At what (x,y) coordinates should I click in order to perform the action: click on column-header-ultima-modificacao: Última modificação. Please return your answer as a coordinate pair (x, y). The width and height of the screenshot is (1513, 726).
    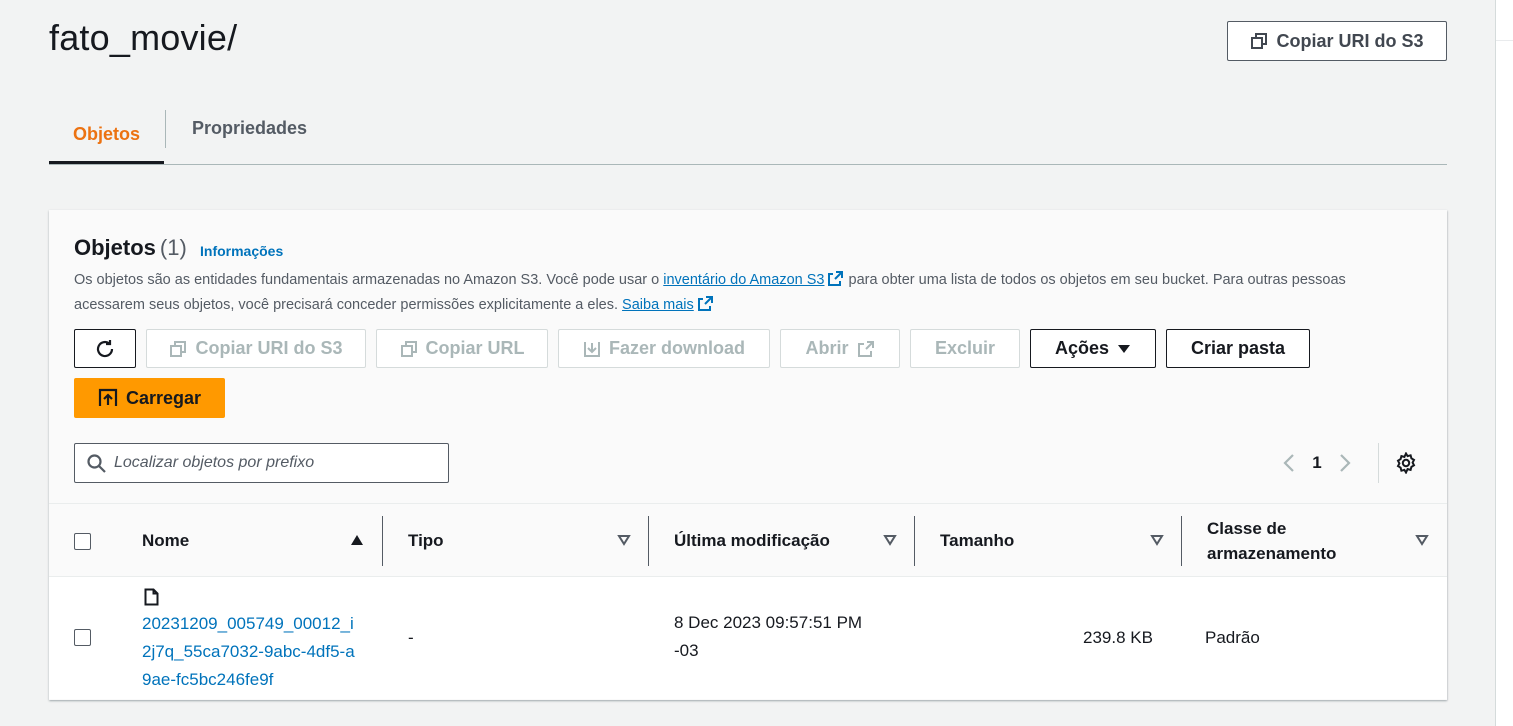
    Looking at the image, I should click on (752, 541).